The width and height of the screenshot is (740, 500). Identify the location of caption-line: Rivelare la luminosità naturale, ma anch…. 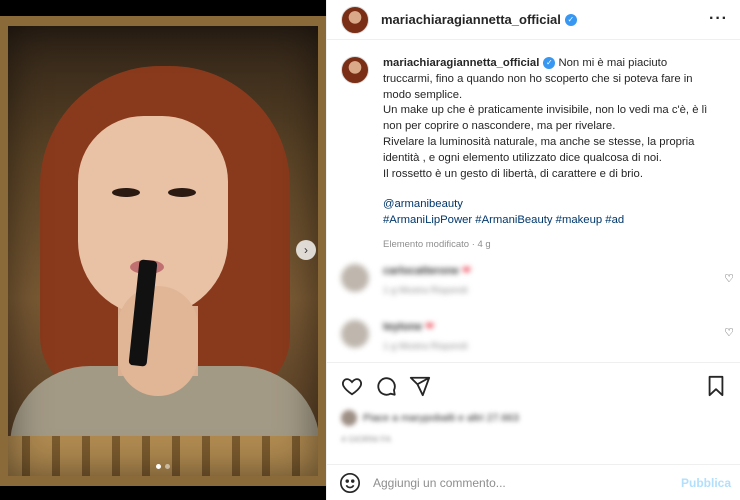
(539, 149).